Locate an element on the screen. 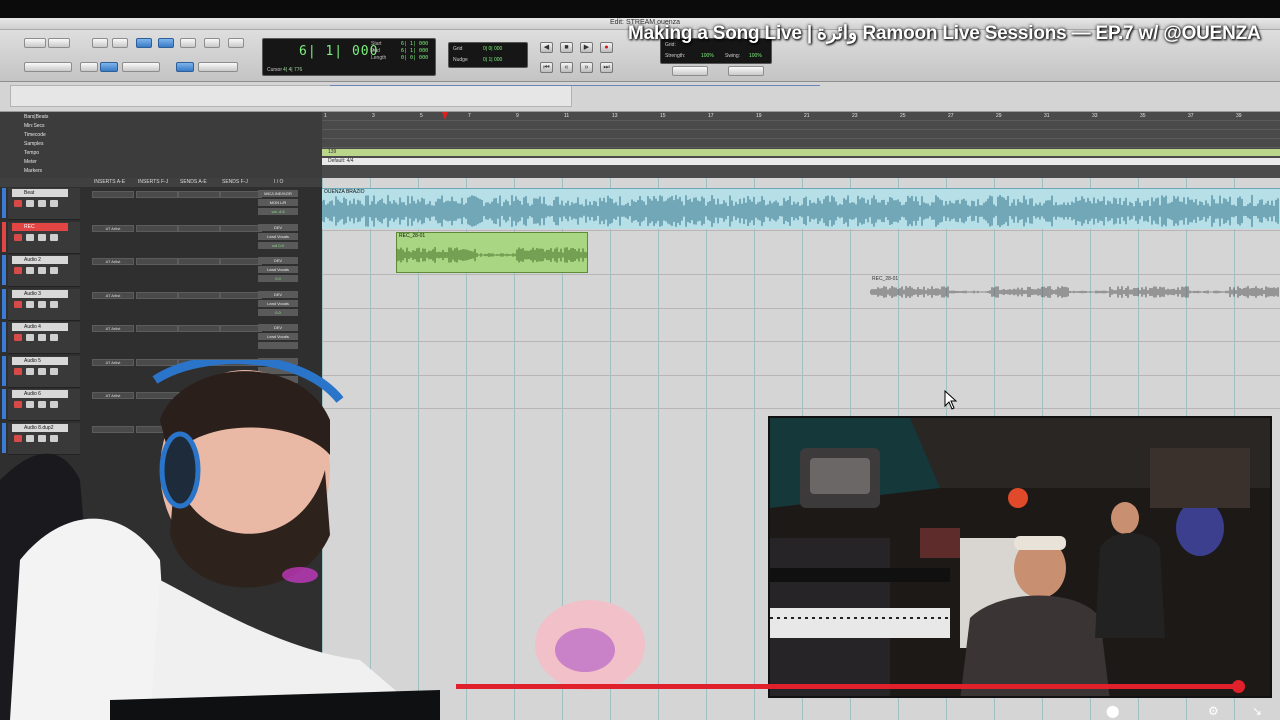 The width and height of the screenshot is (1280, 720). record-icon: ● is located at coordinates (606, 47).